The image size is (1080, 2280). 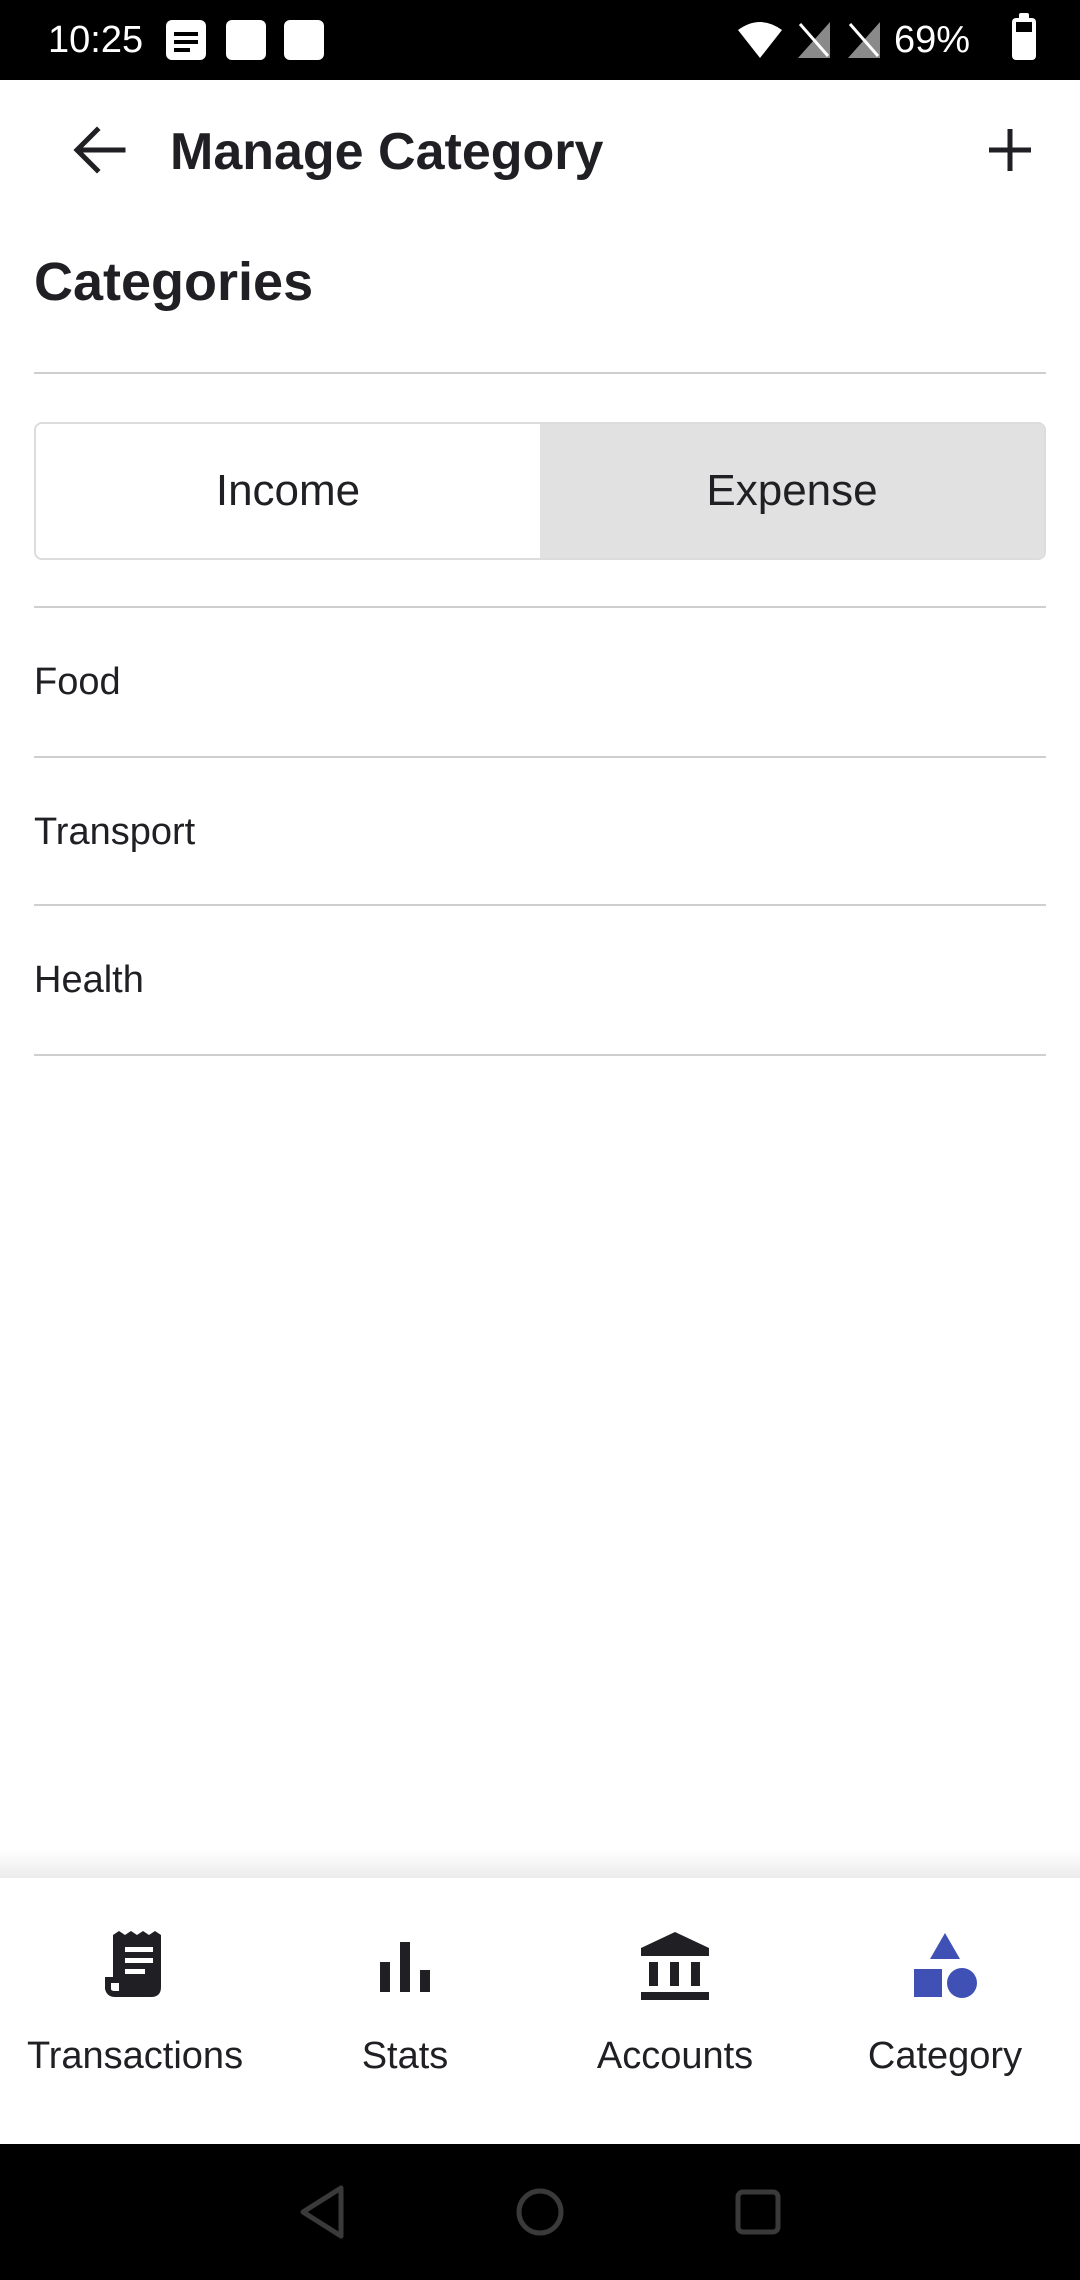 I want to click on system-navigation-bar, so click(x=540, y=2212).